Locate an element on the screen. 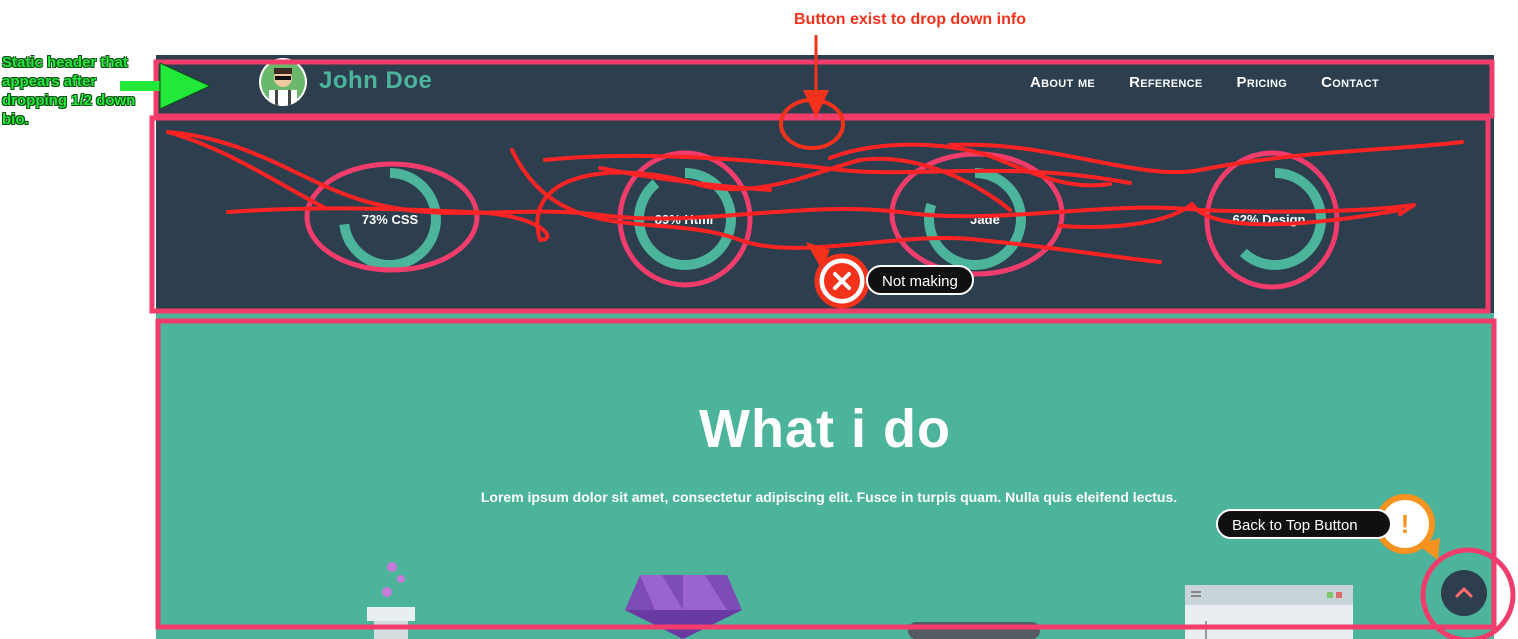 Image resolution: width=1518 pixels, height=639 pixels. flask-illustration is located at coordinates (391, 600).